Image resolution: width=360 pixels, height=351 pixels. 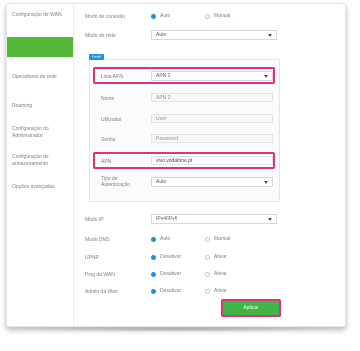 I want to click on conn-mode-auto-radio: Auto, so click(x=160, y=16).